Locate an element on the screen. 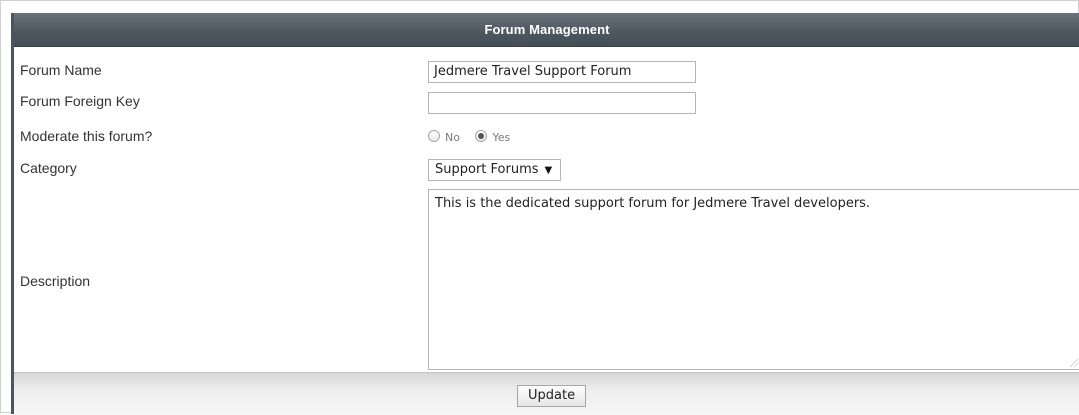  moderate-yes-label: Yes is located at coordinates (501, 137).